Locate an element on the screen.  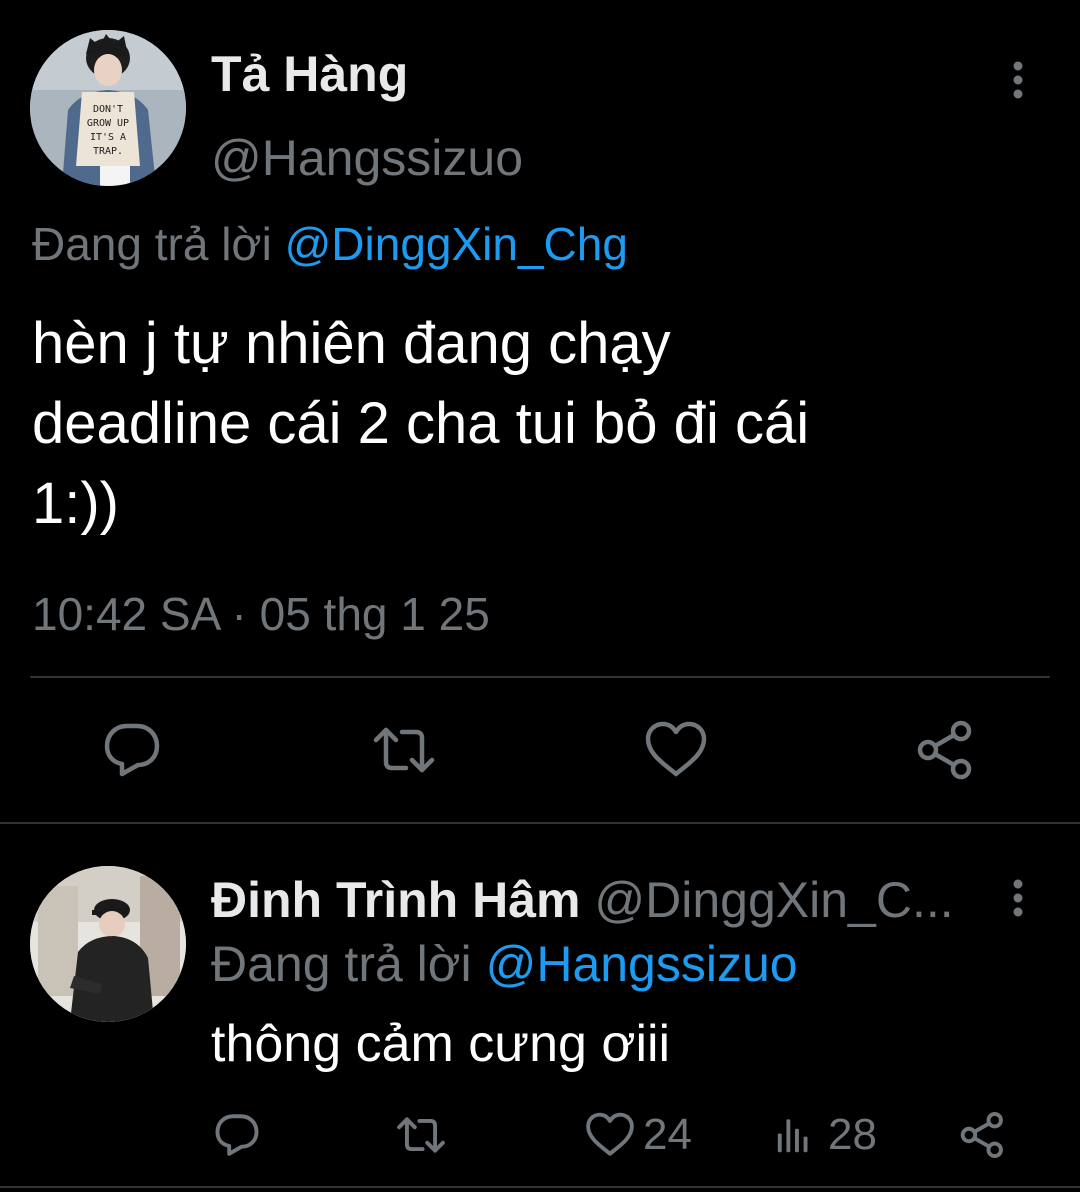
tweet-date: 05 thg 1 25 is located at coordinates (374, 614).